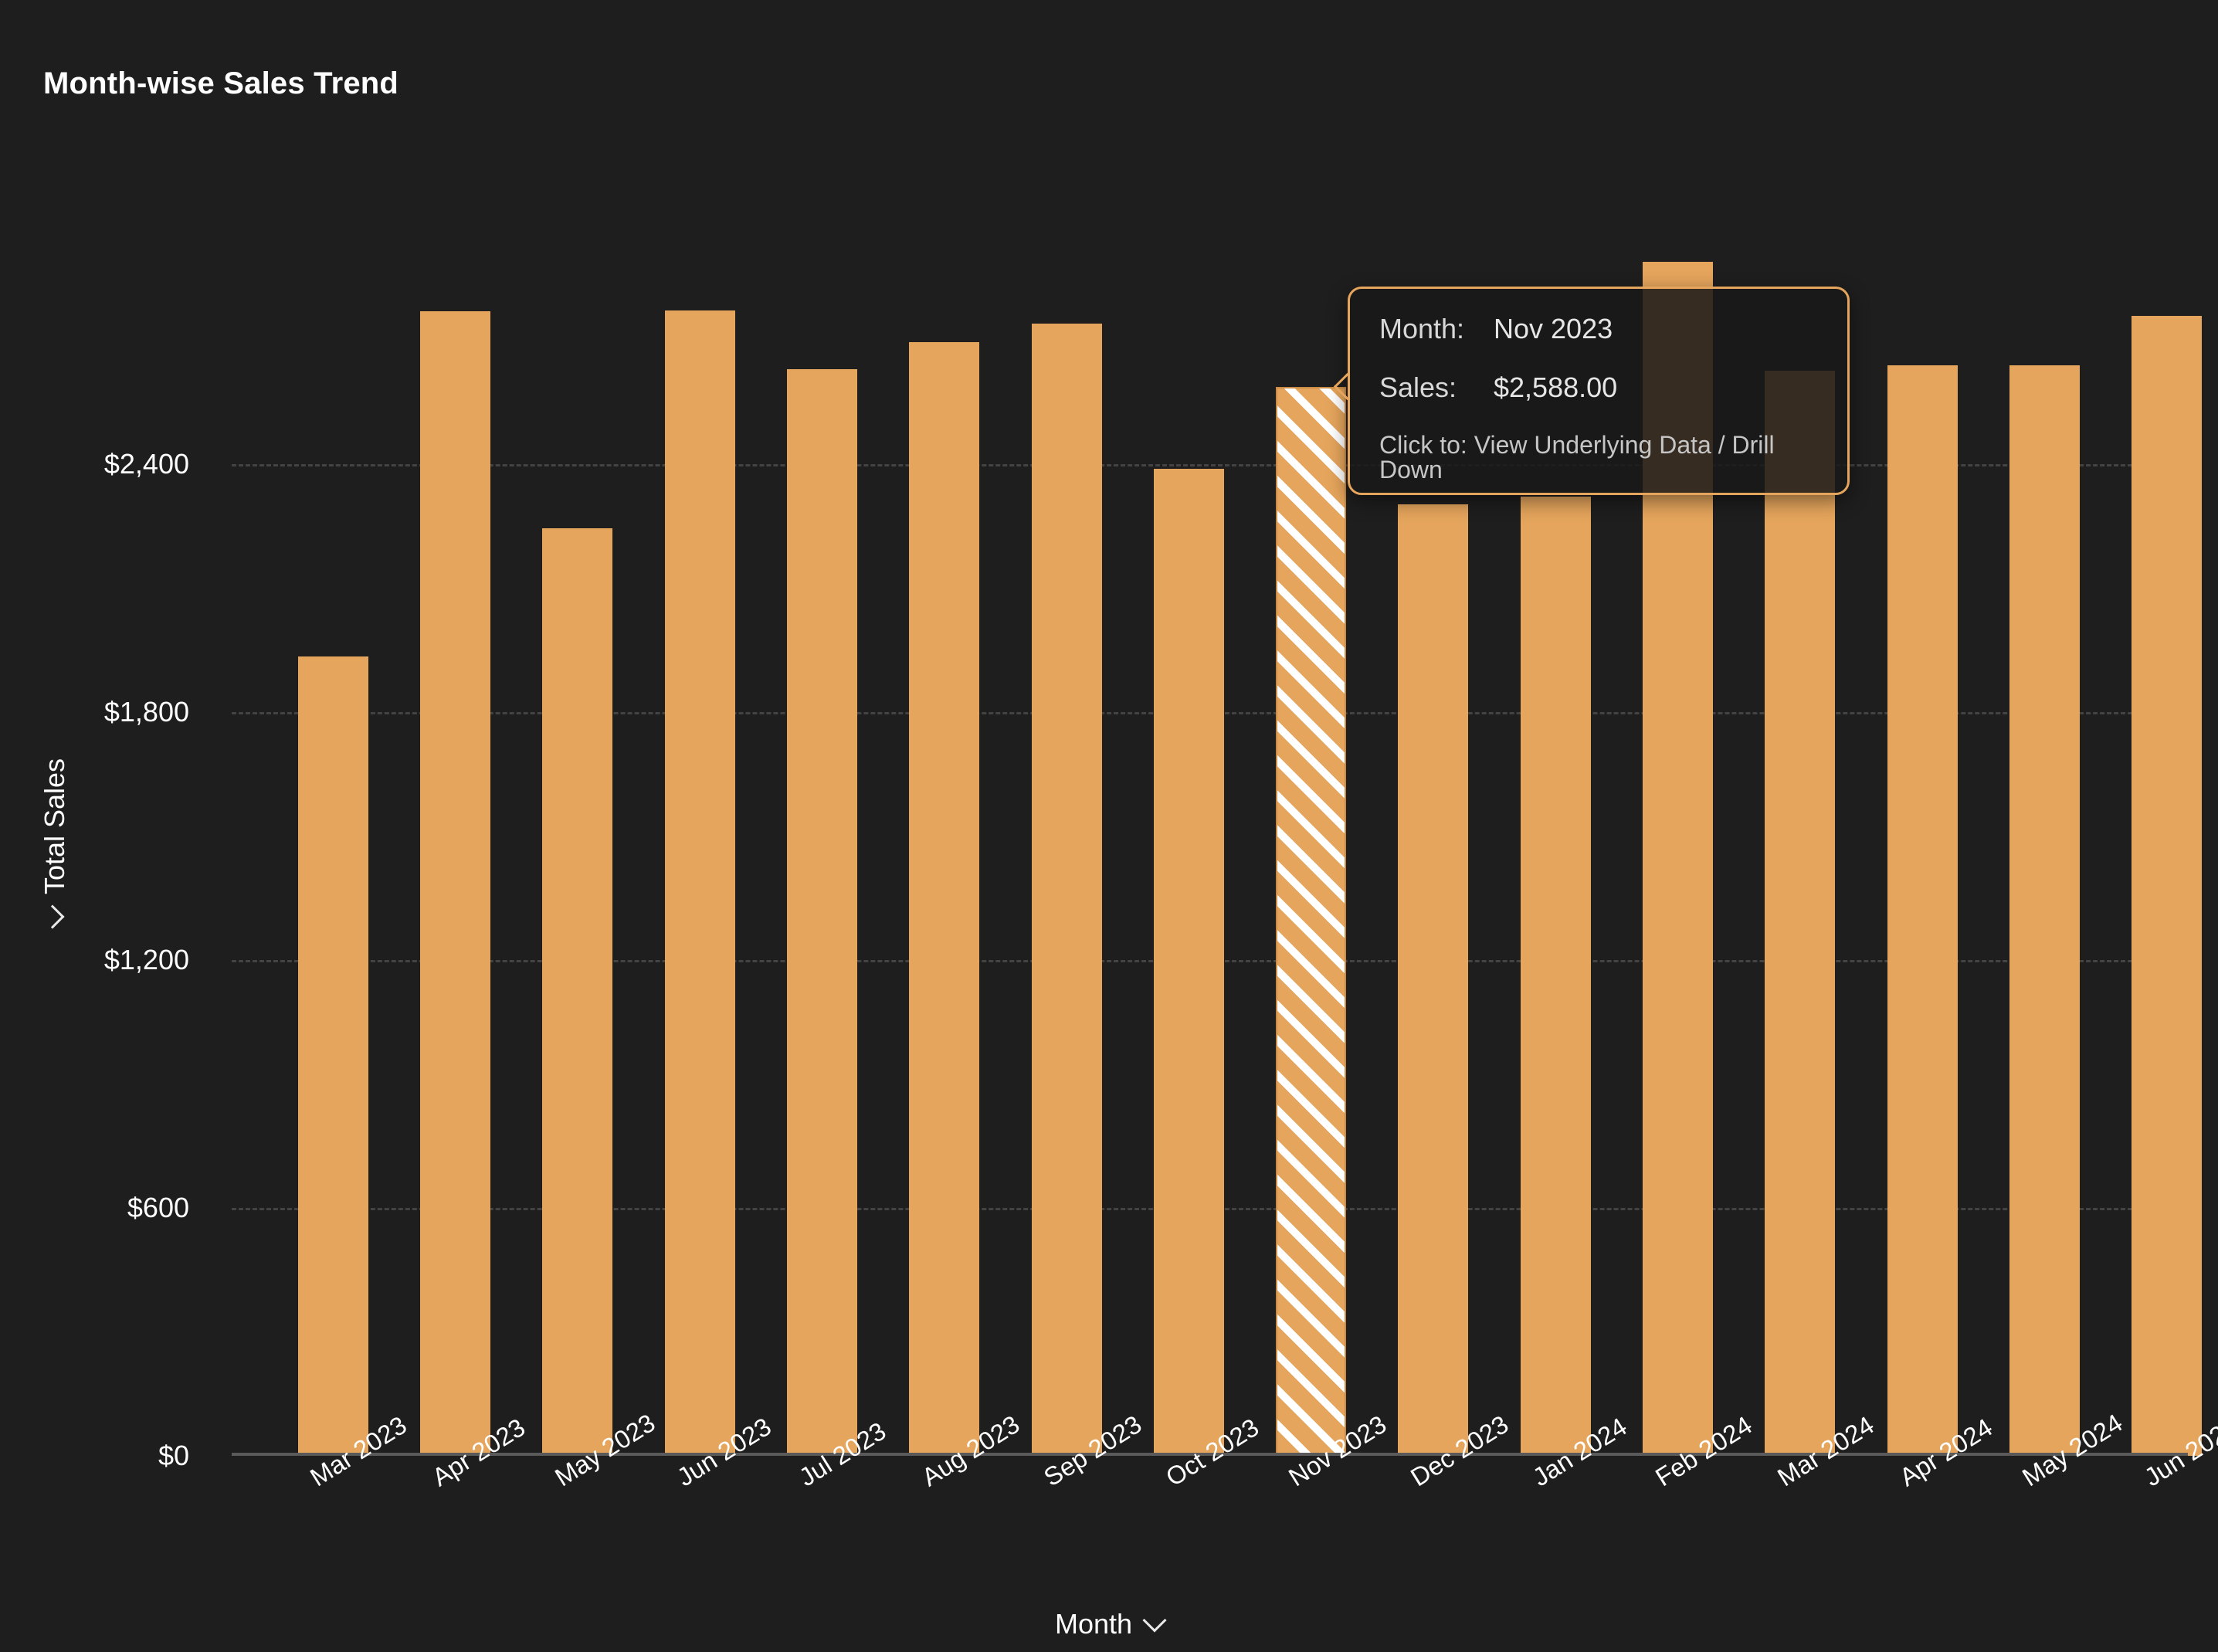 The image size is (2218, 1652). Describe the element at coordinates (821, 912) in the screenshot. I see `bar-jul-2023` at that location.